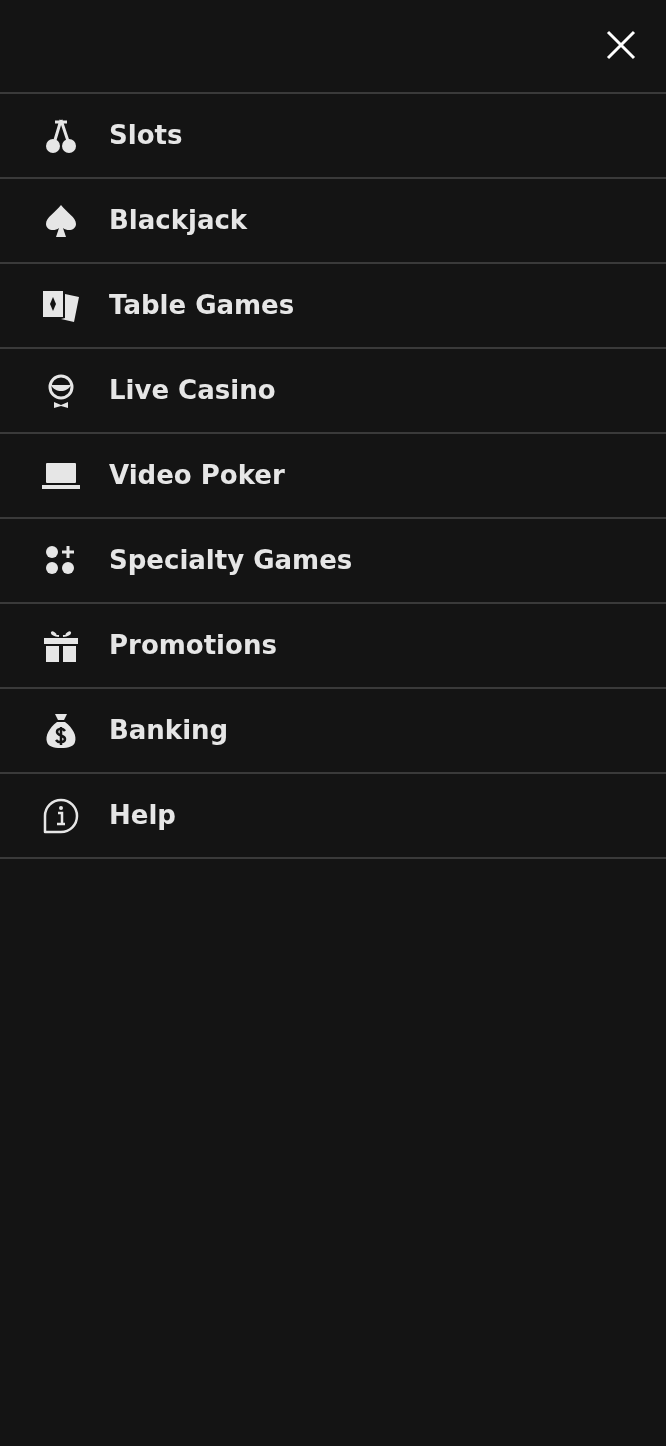  What do you see at coordinates (621, 45) in the screenshot?
I see `close-icon` at bounding box center [621, 45].